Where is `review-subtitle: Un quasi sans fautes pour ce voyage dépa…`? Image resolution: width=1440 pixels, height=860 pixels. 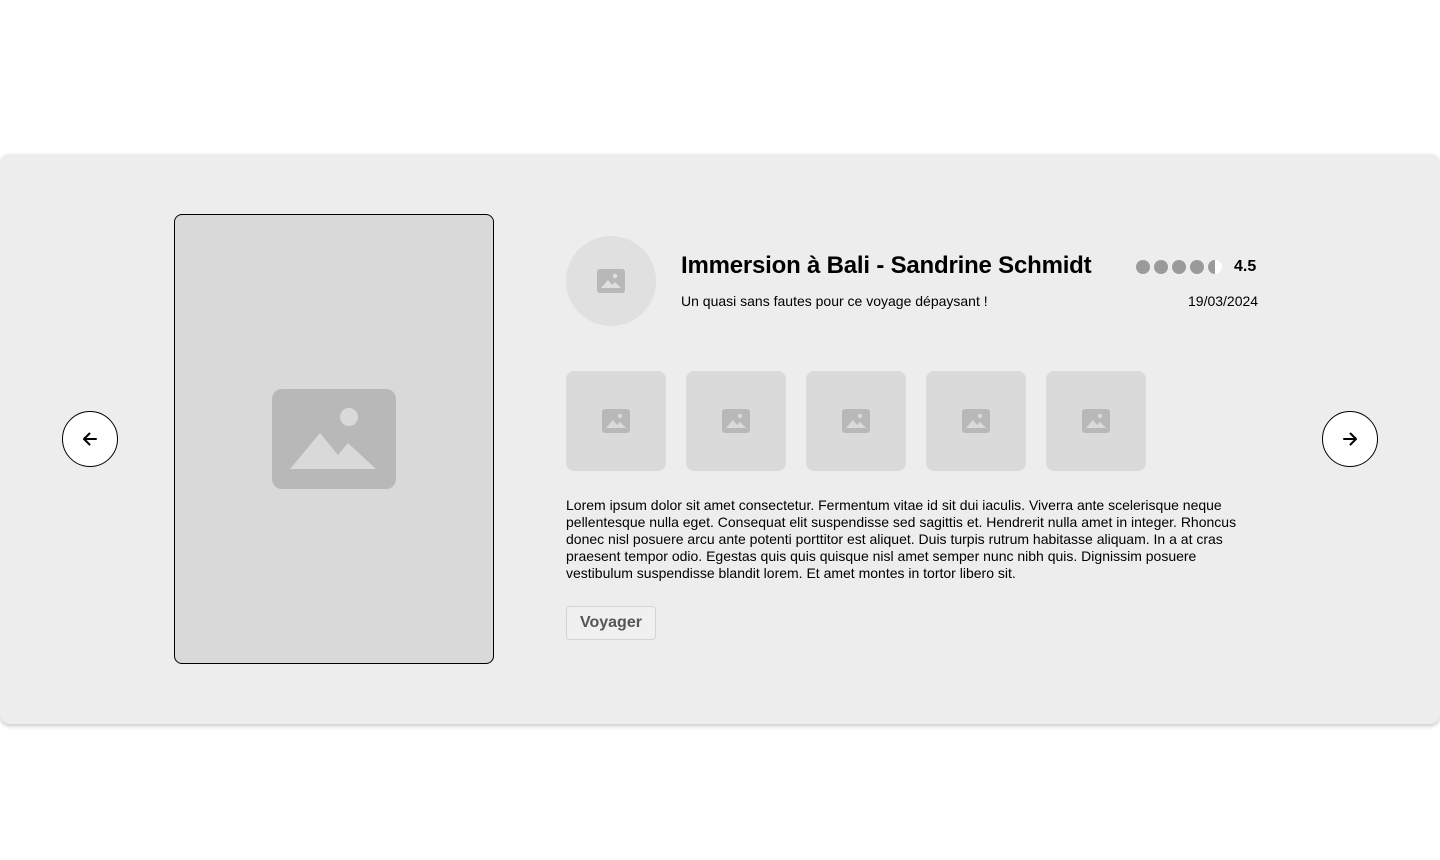 review-subtitle: Un quasi sans fautes pour ce voyage dépa… is located at coordinates (834, 301).